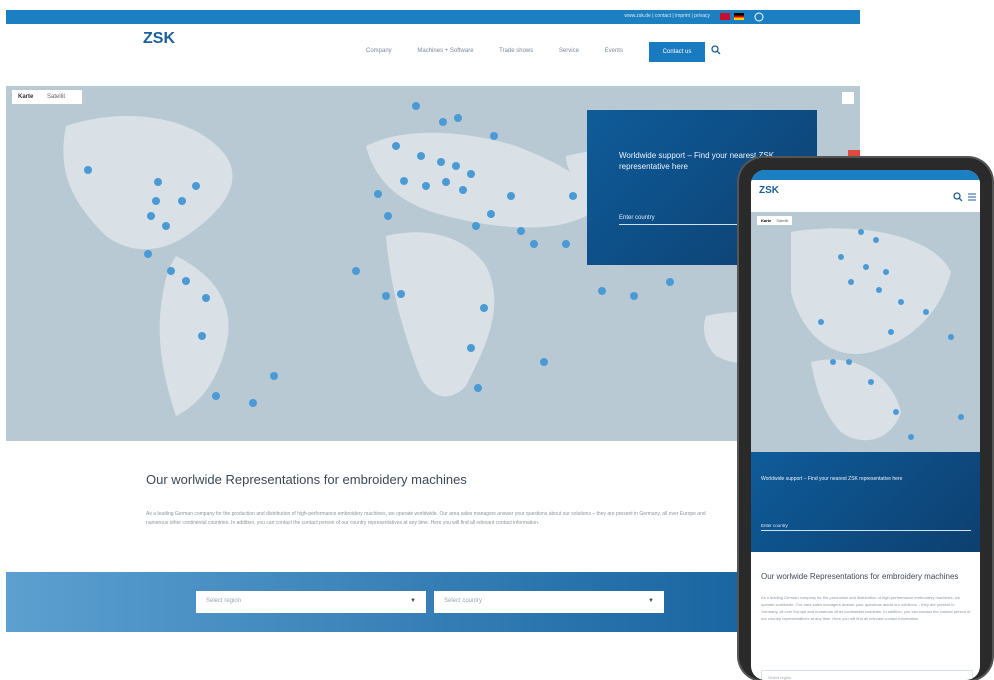 This screenshot has height=680, width=994. Describe the element at coordinates (865, 175) in the screenshot. I see `phone-top-bar` at that location.